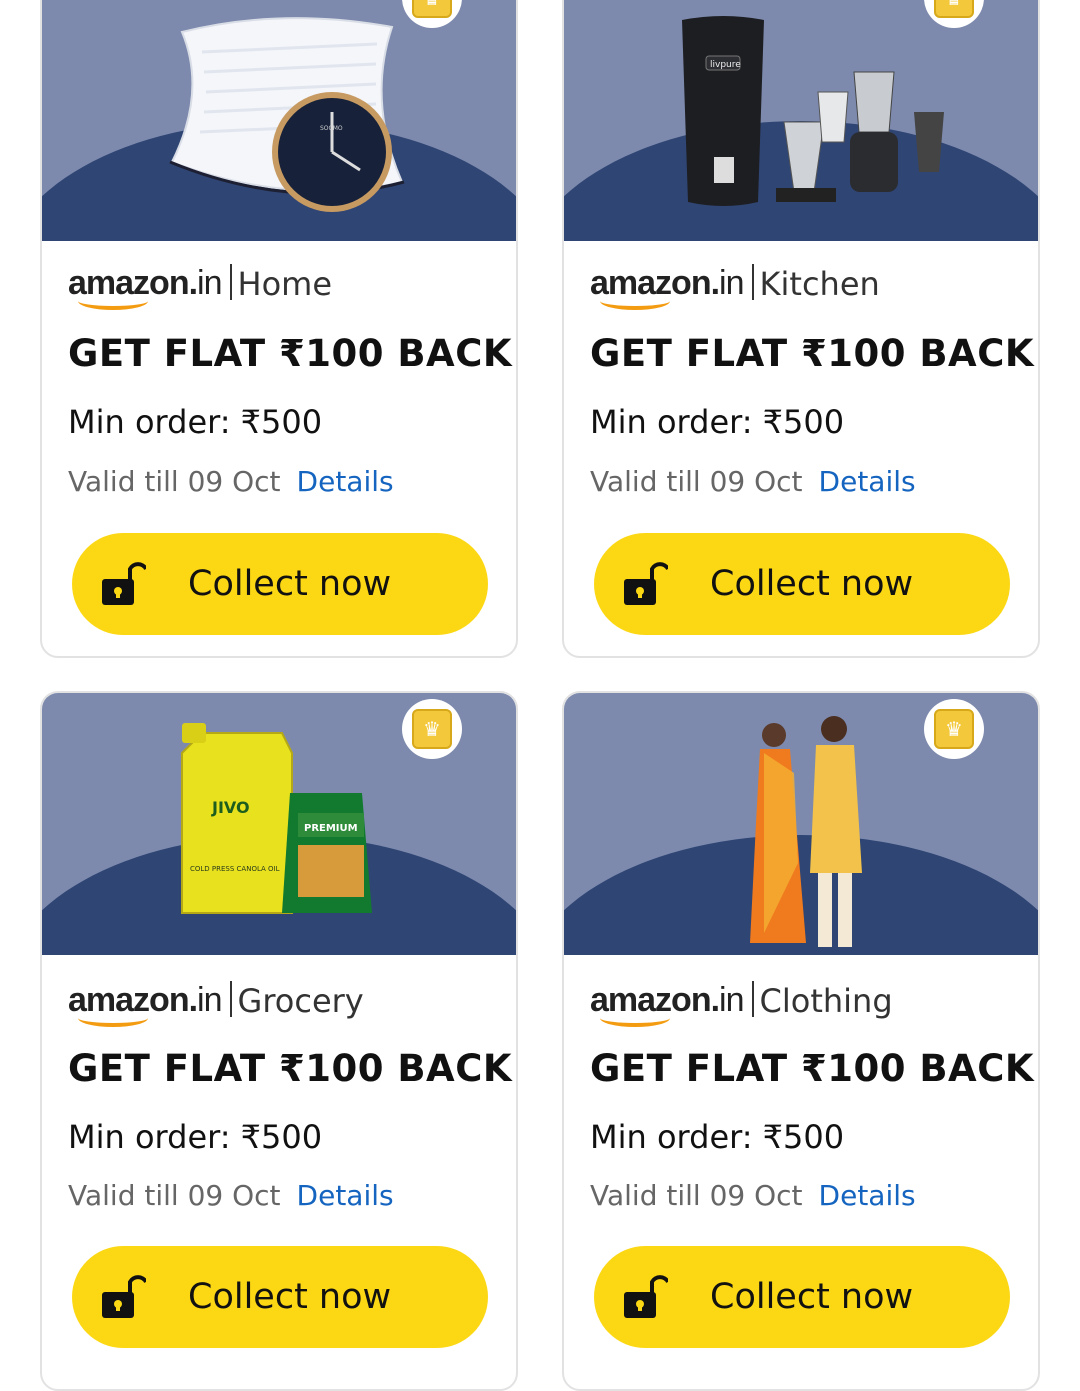 Image resolution: width=1080 pixels, height=1391 pixels. I want to click on svg-text: PREMIUM, so click(331, 828).